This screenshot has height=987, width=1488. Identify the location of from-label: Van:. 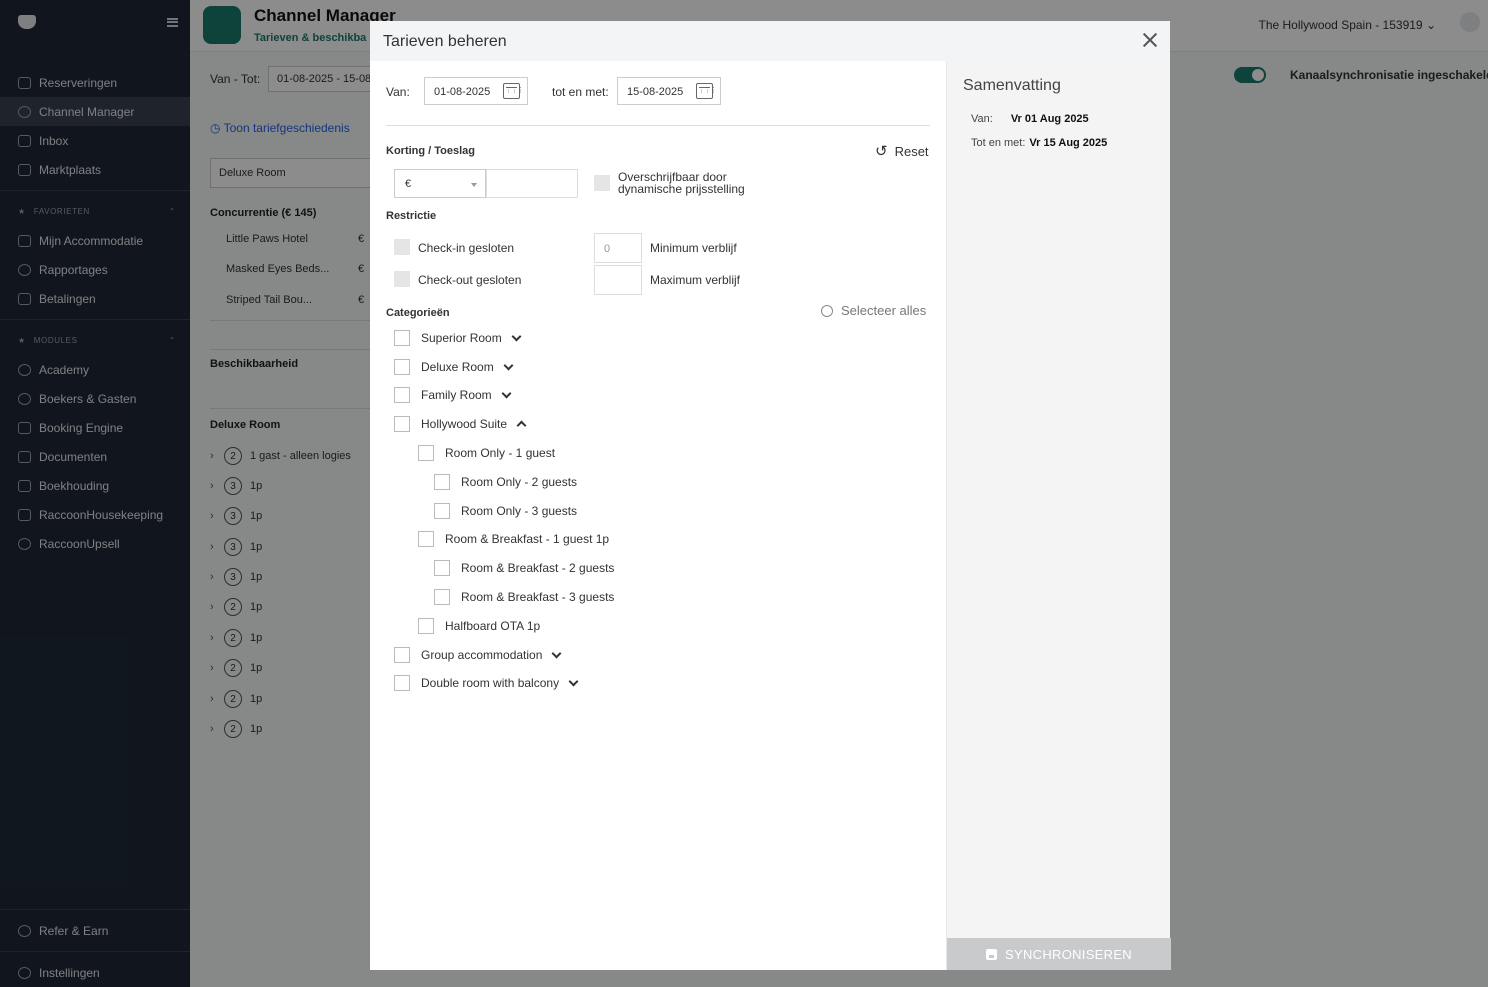
(398, 92).